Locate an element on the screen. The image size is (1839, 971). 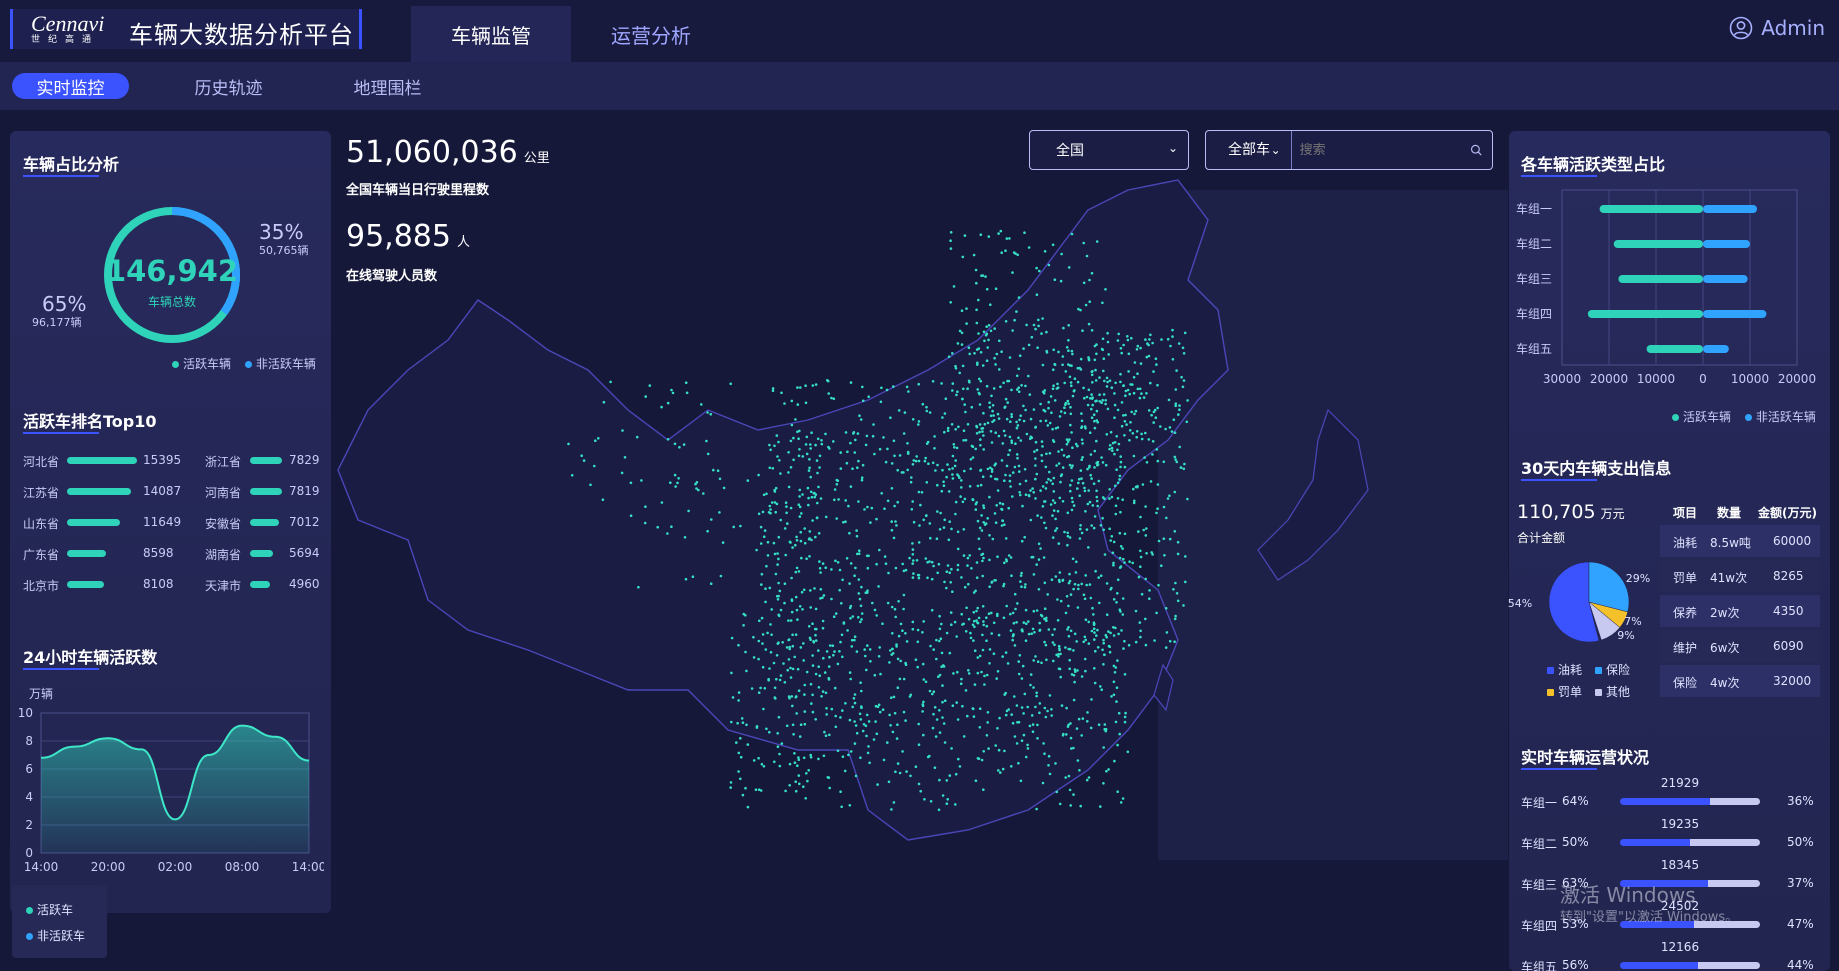
legend-dot-inactive is located at coordinates (248, 364).